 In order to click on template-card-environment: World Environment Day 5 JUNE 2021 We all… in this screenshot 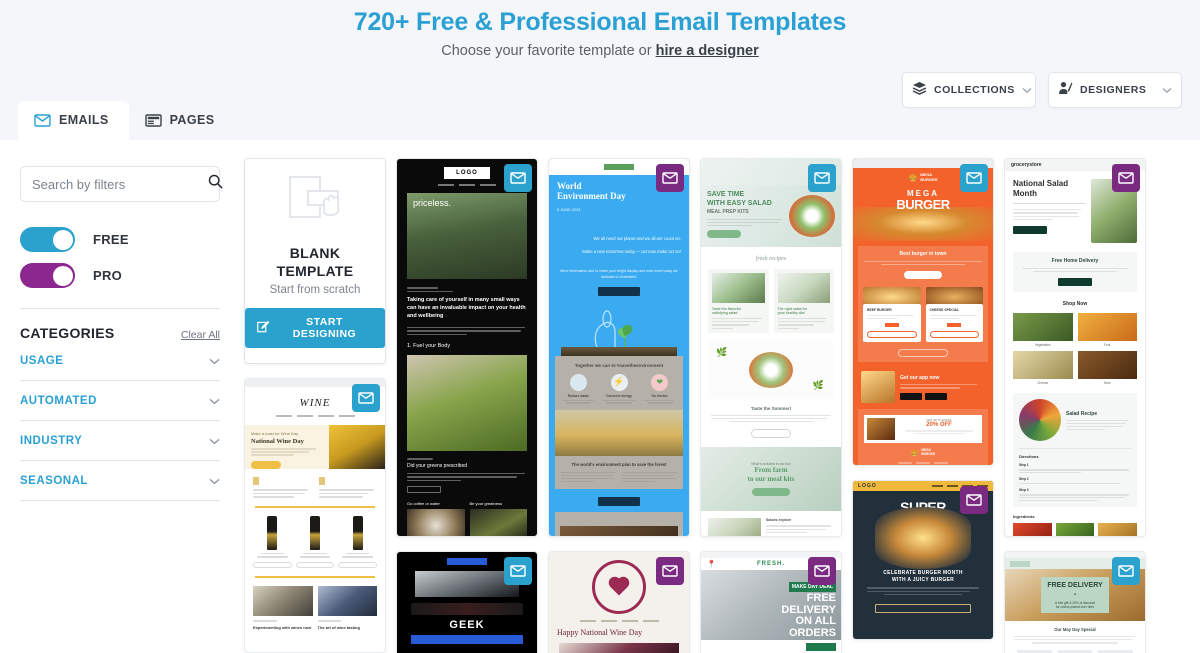, I will do `click(619, 347)`.